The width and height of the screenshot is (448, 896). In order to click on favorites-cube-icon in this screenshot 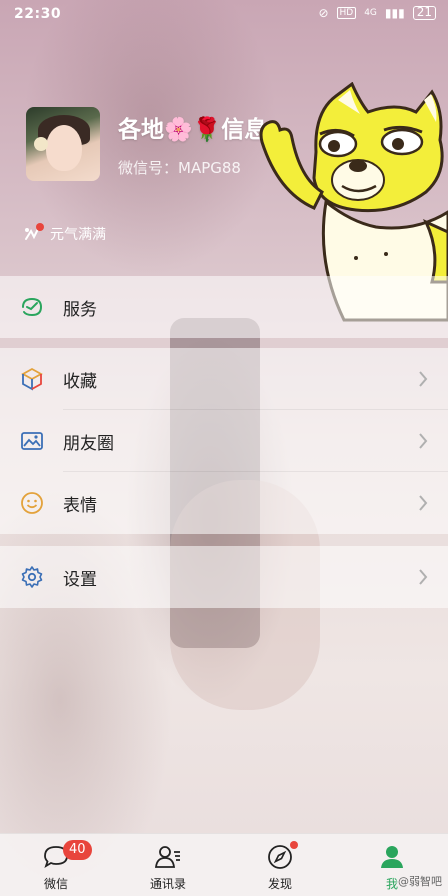, I will do `click(32, 379)`.